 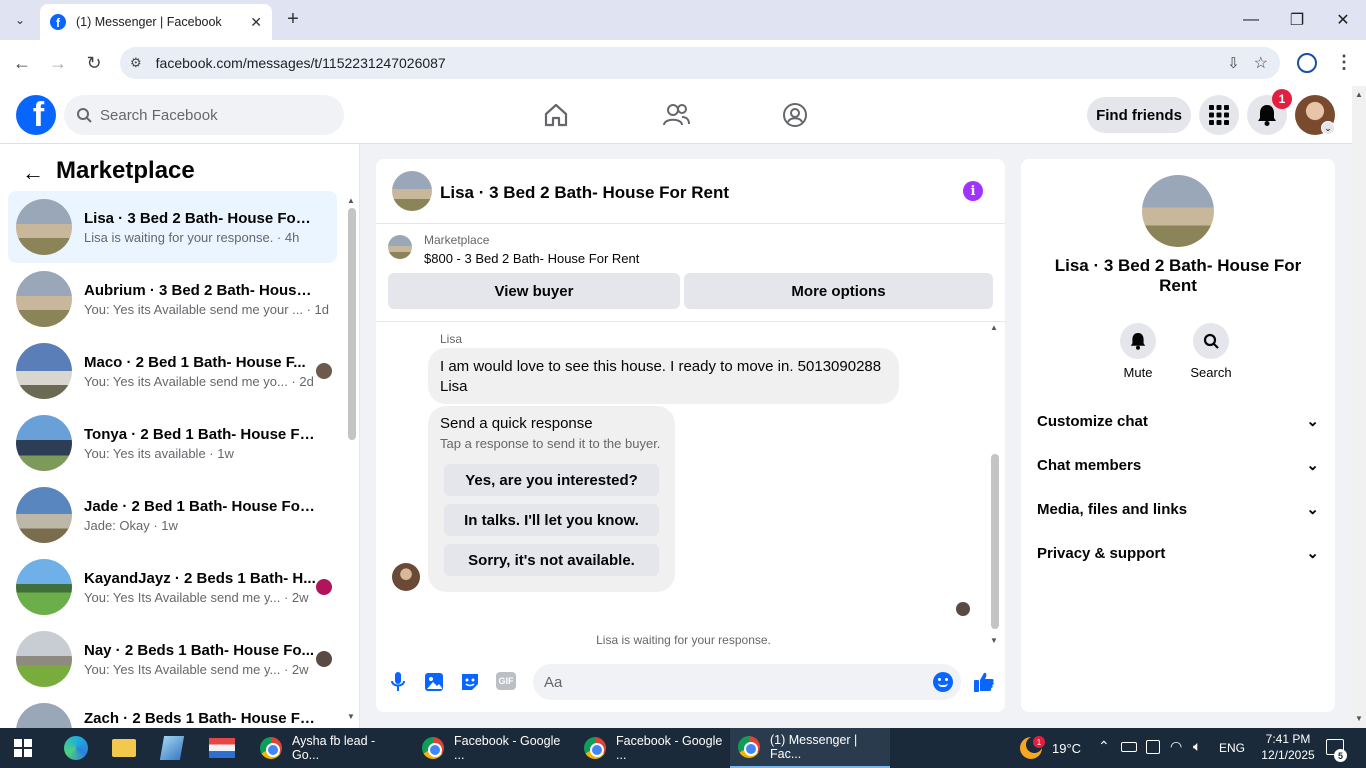 What do you see at coordinates (973, 191) in the screenshot?
I see `info-icon: i` at bounding box center [973, 191].